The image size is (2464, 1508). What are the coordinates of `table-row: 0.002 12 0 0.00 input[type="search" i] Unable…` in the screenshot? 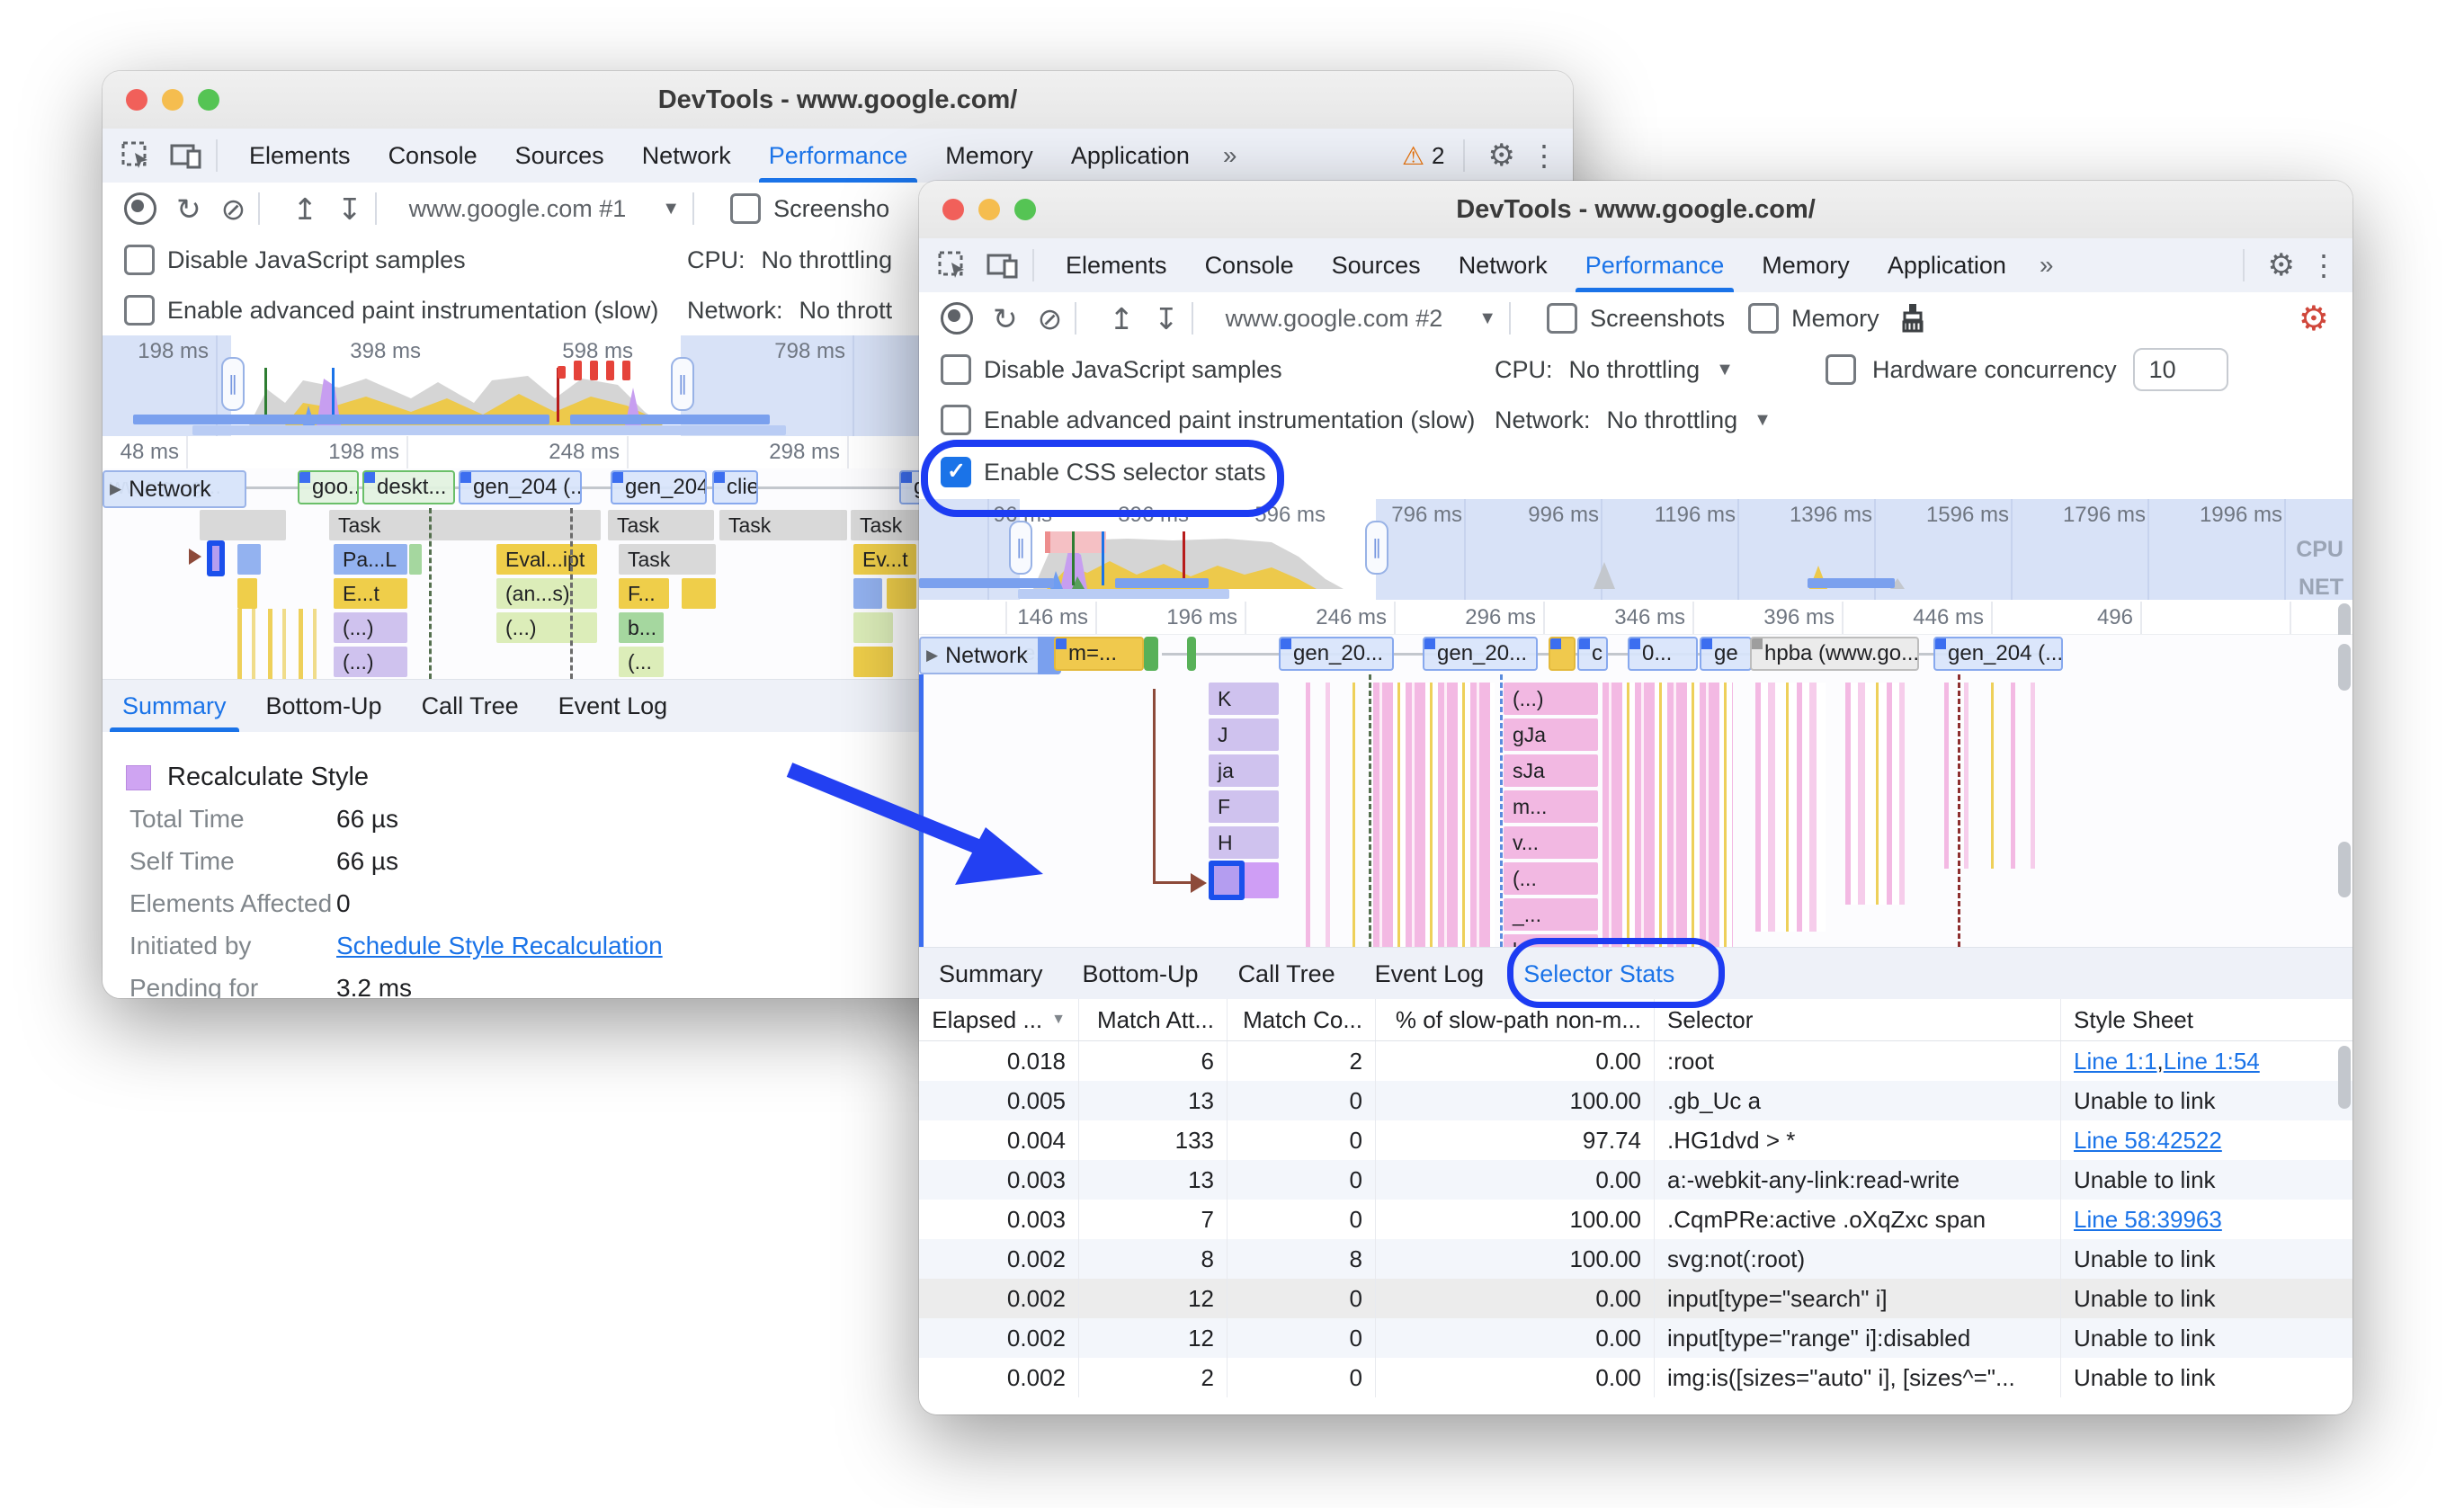 It's located at (1636, 1298).